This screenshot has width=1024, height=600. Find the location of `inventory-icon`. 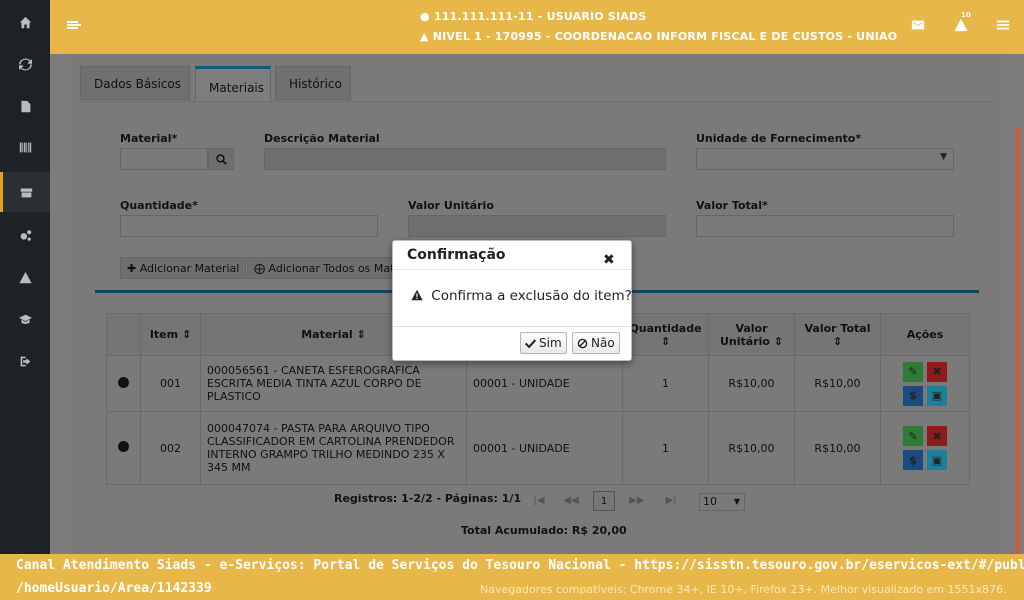

inventory-icon is located at coordinates (26, 192).